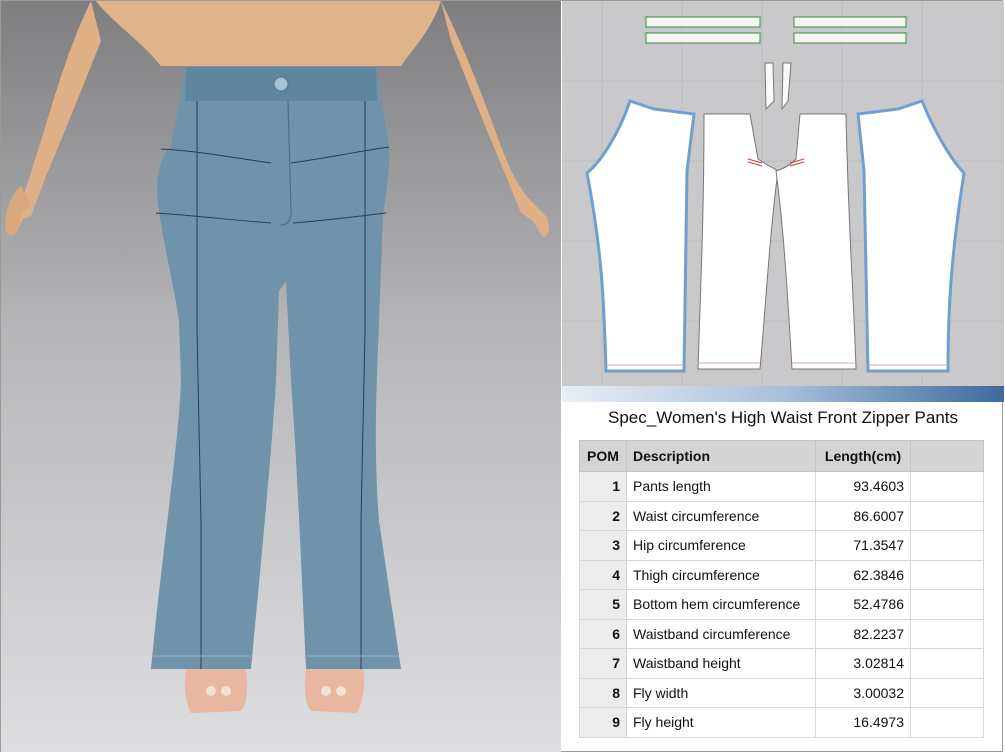 The width and height of the screenshot is (1005, 754). I want to click on pom-cell: 2, so click(603, 515).